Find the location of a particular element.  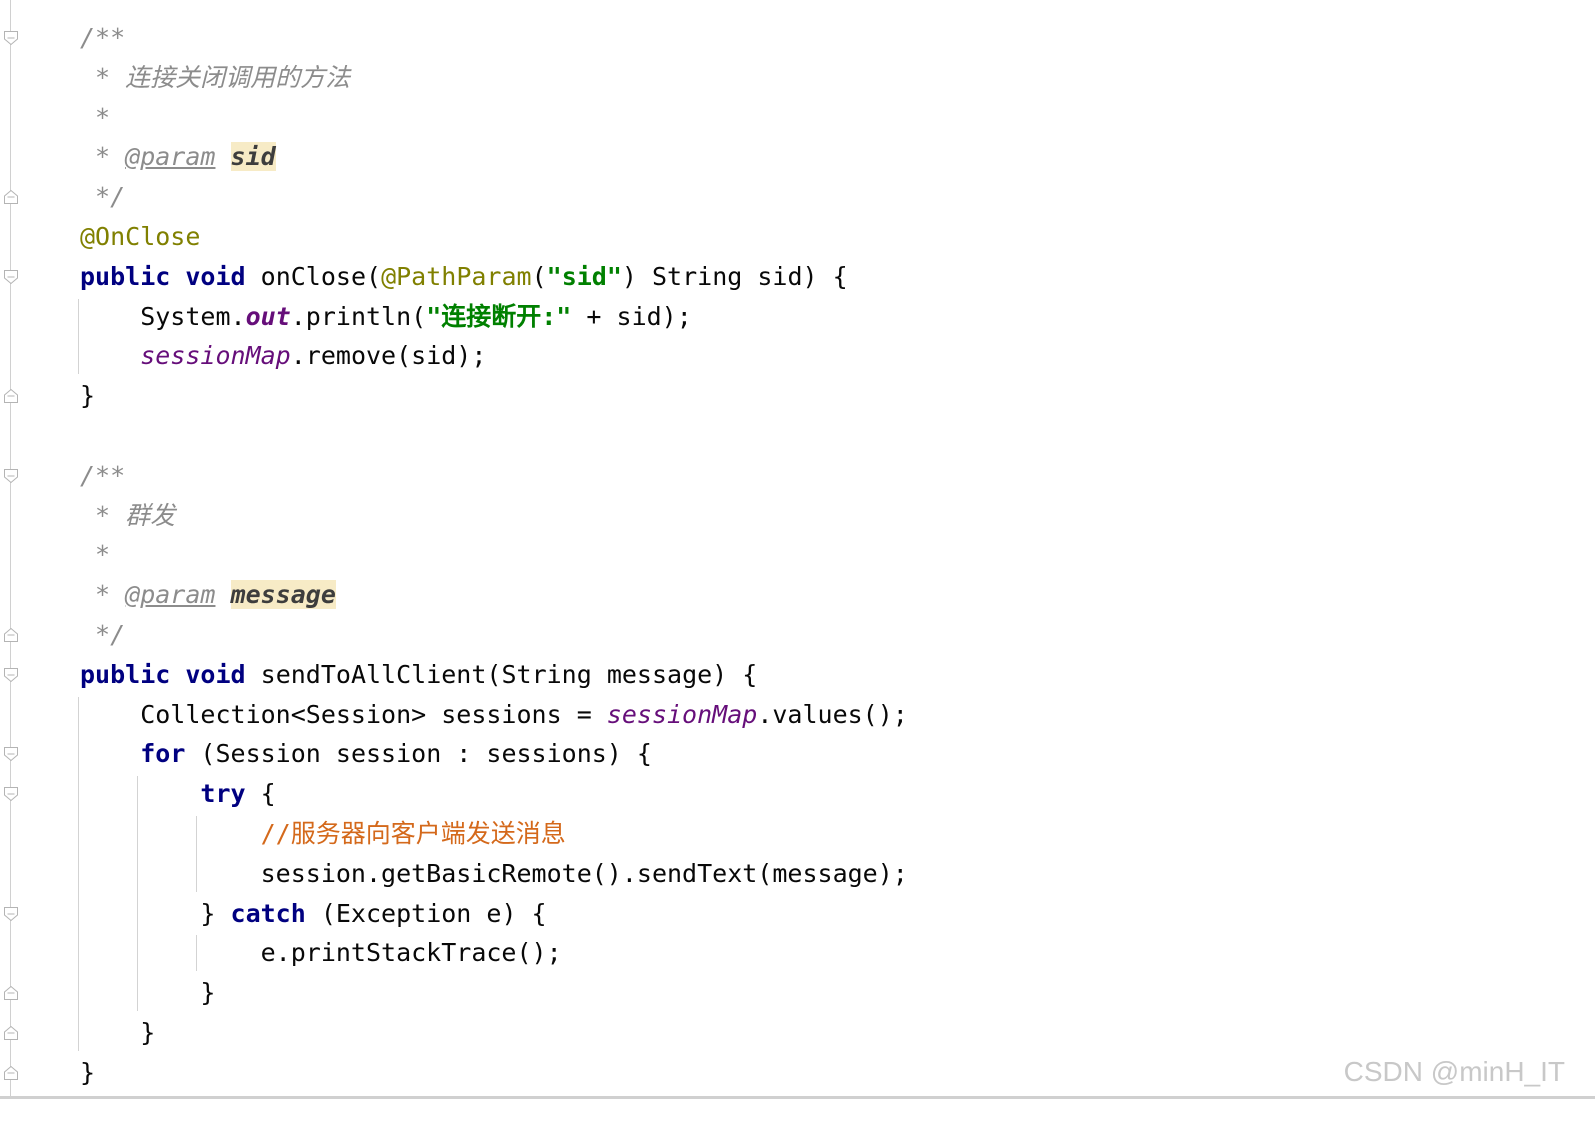

watermark: CSDN @minH_IT is located at coordinates (1454, 1071).